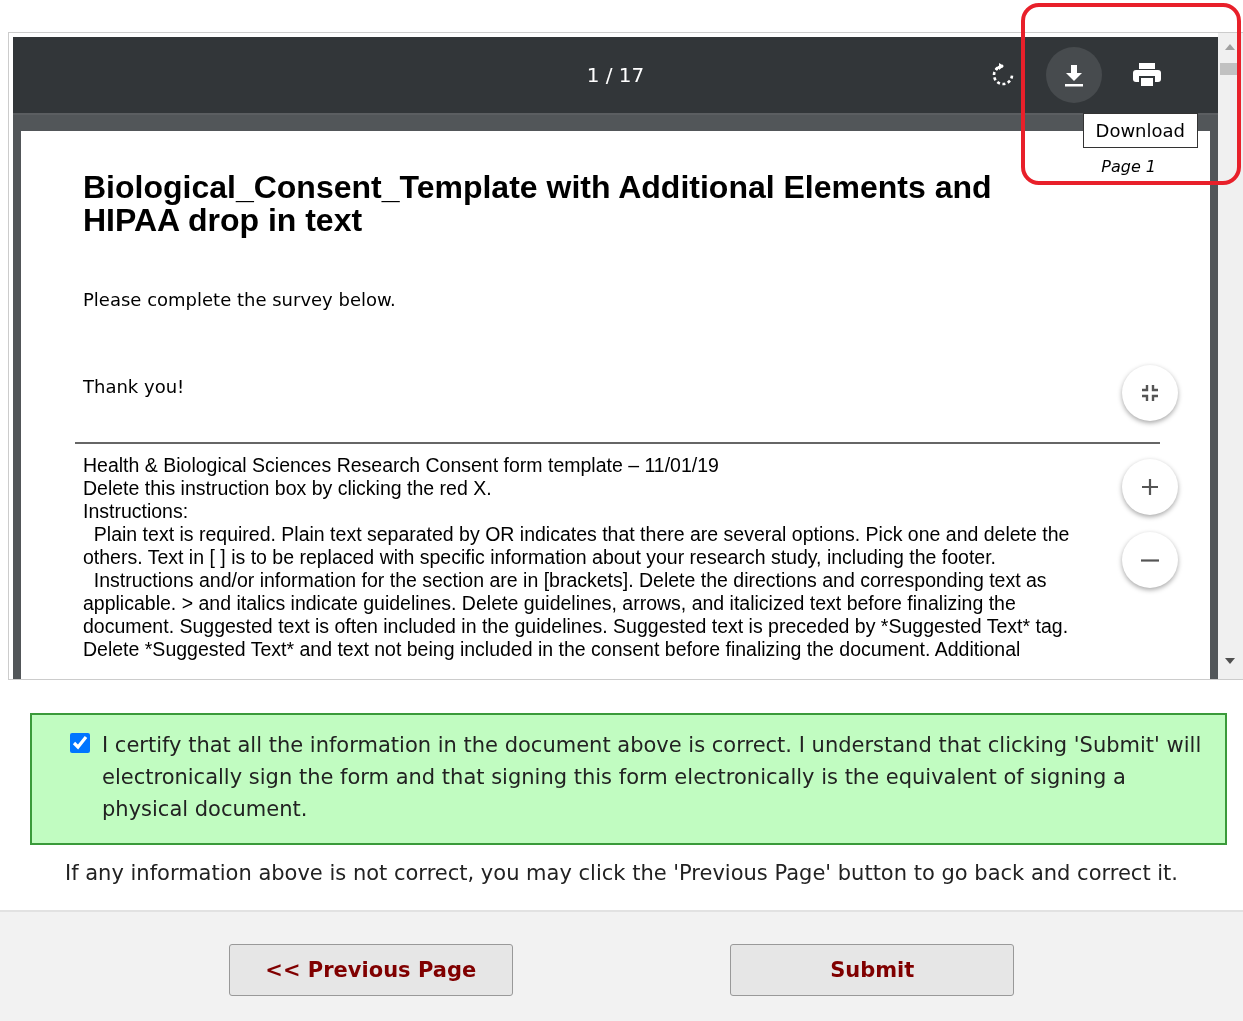  Describe the element at coordinates (872, 970) in the screenshot. I see `form-button: Submit` at that location.